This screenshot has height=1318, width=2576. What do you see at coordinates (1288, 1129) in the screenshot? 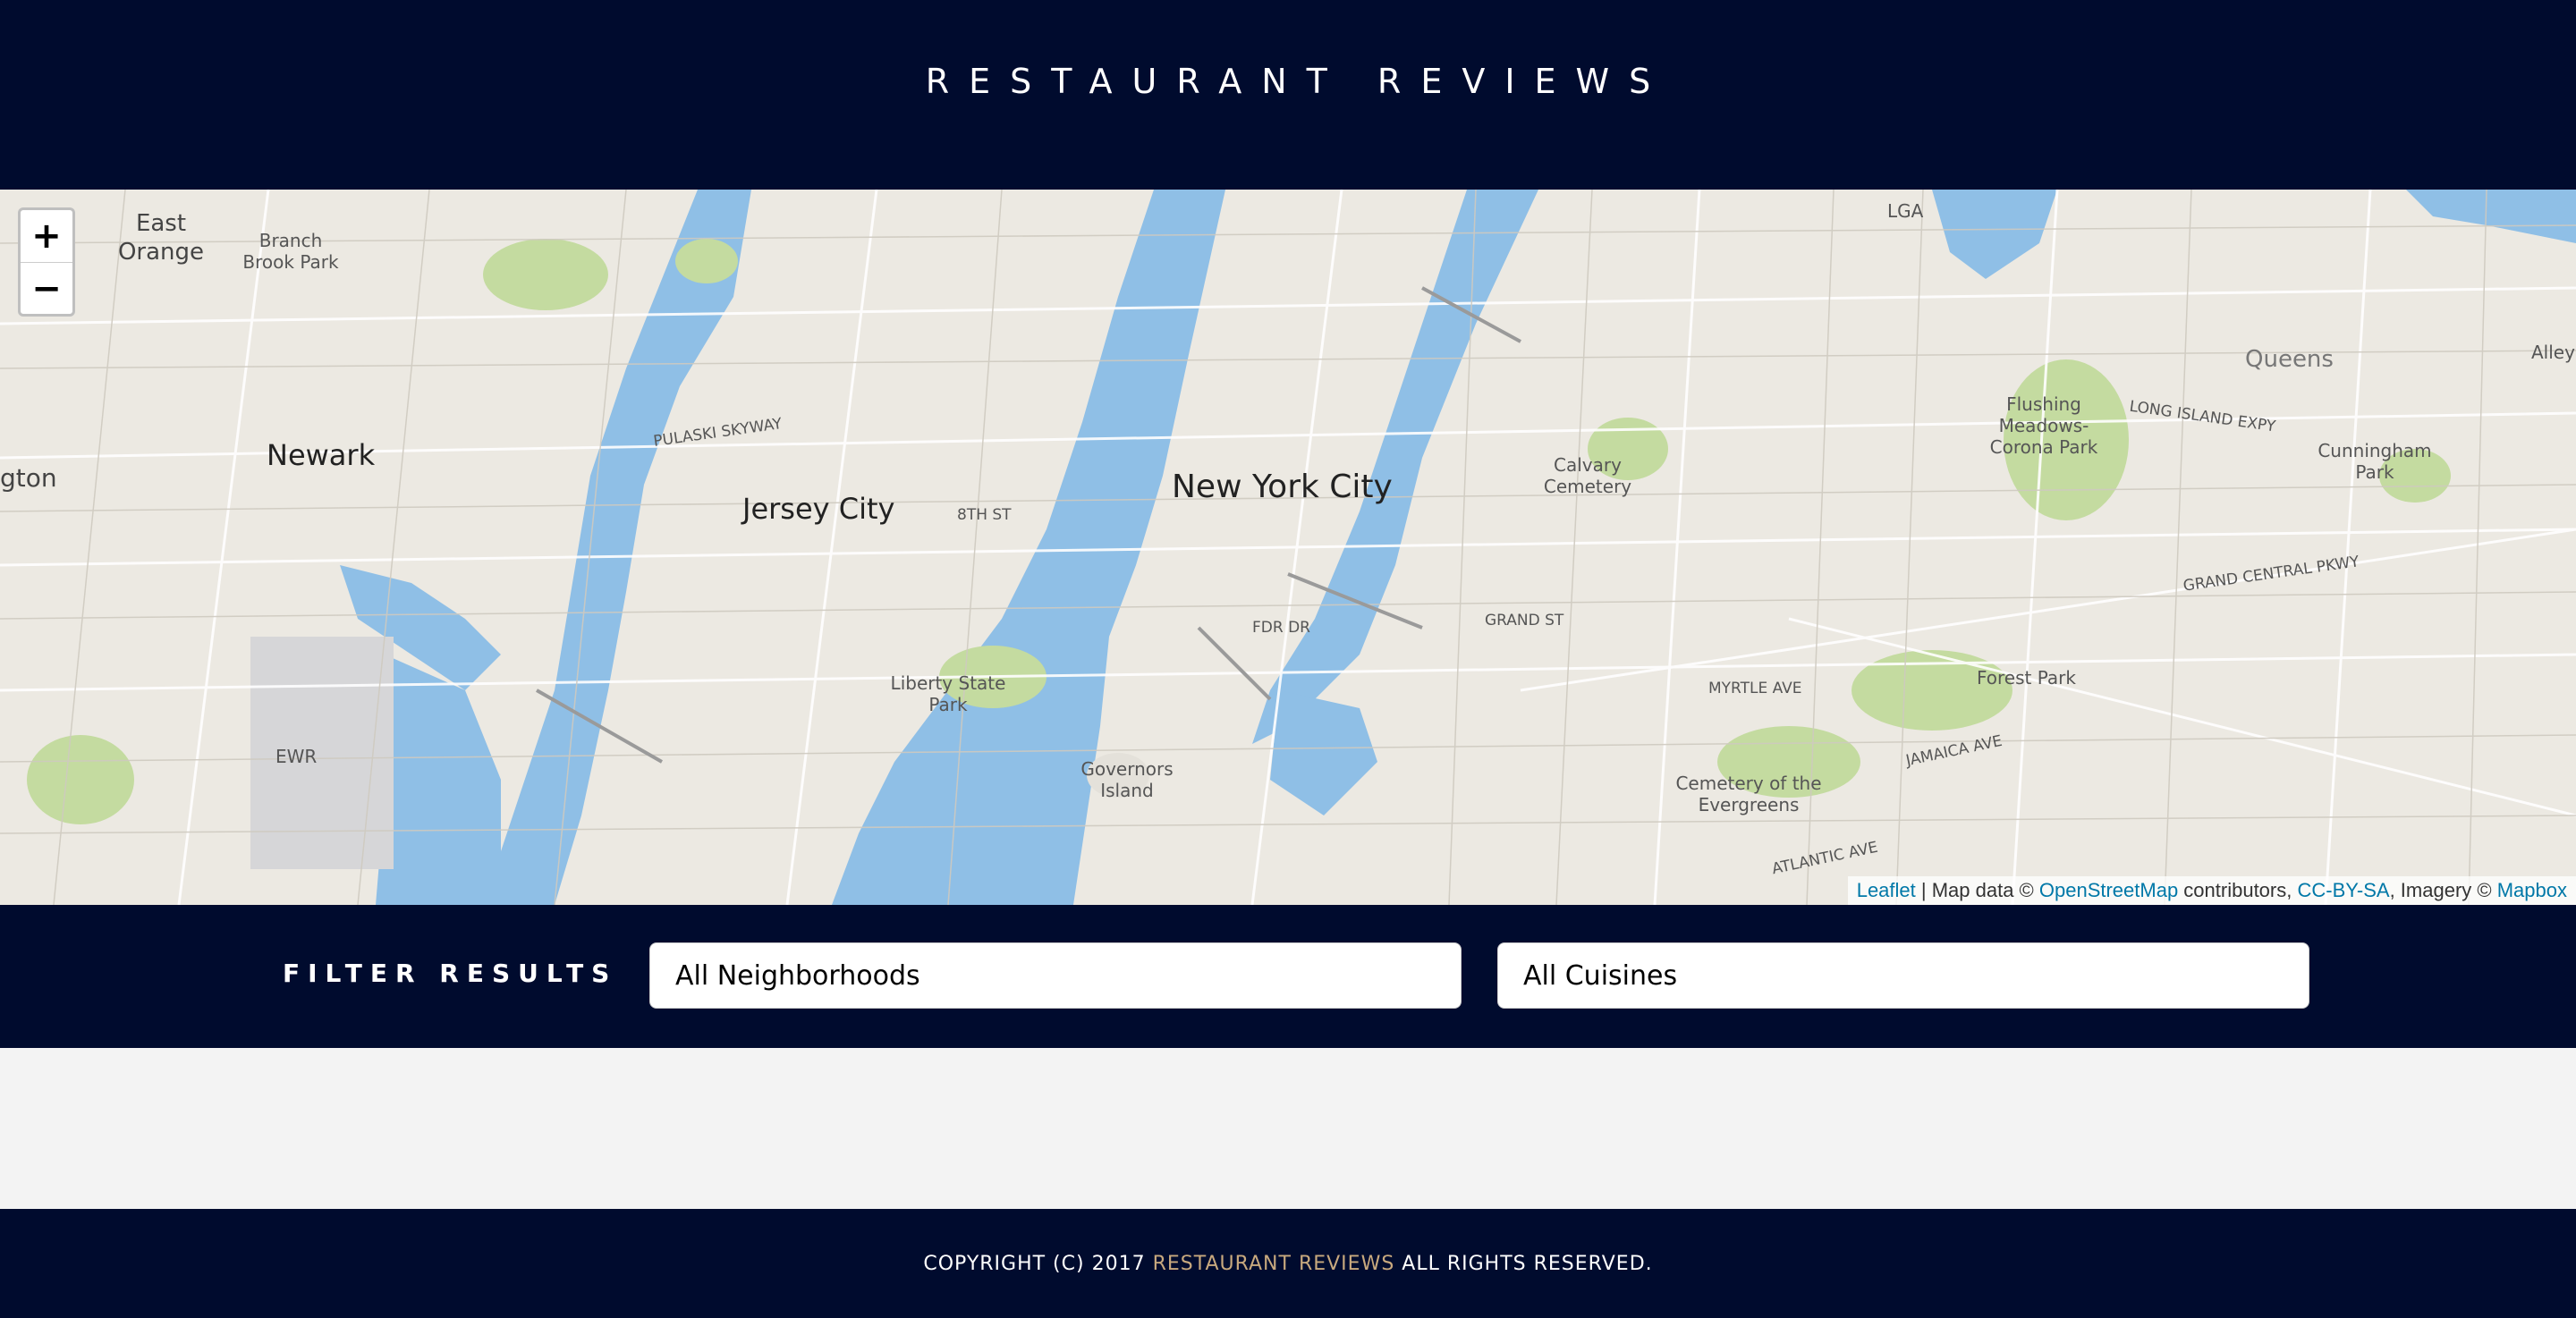
I see `restaurants-list` at bounding box center [1288, 1129].